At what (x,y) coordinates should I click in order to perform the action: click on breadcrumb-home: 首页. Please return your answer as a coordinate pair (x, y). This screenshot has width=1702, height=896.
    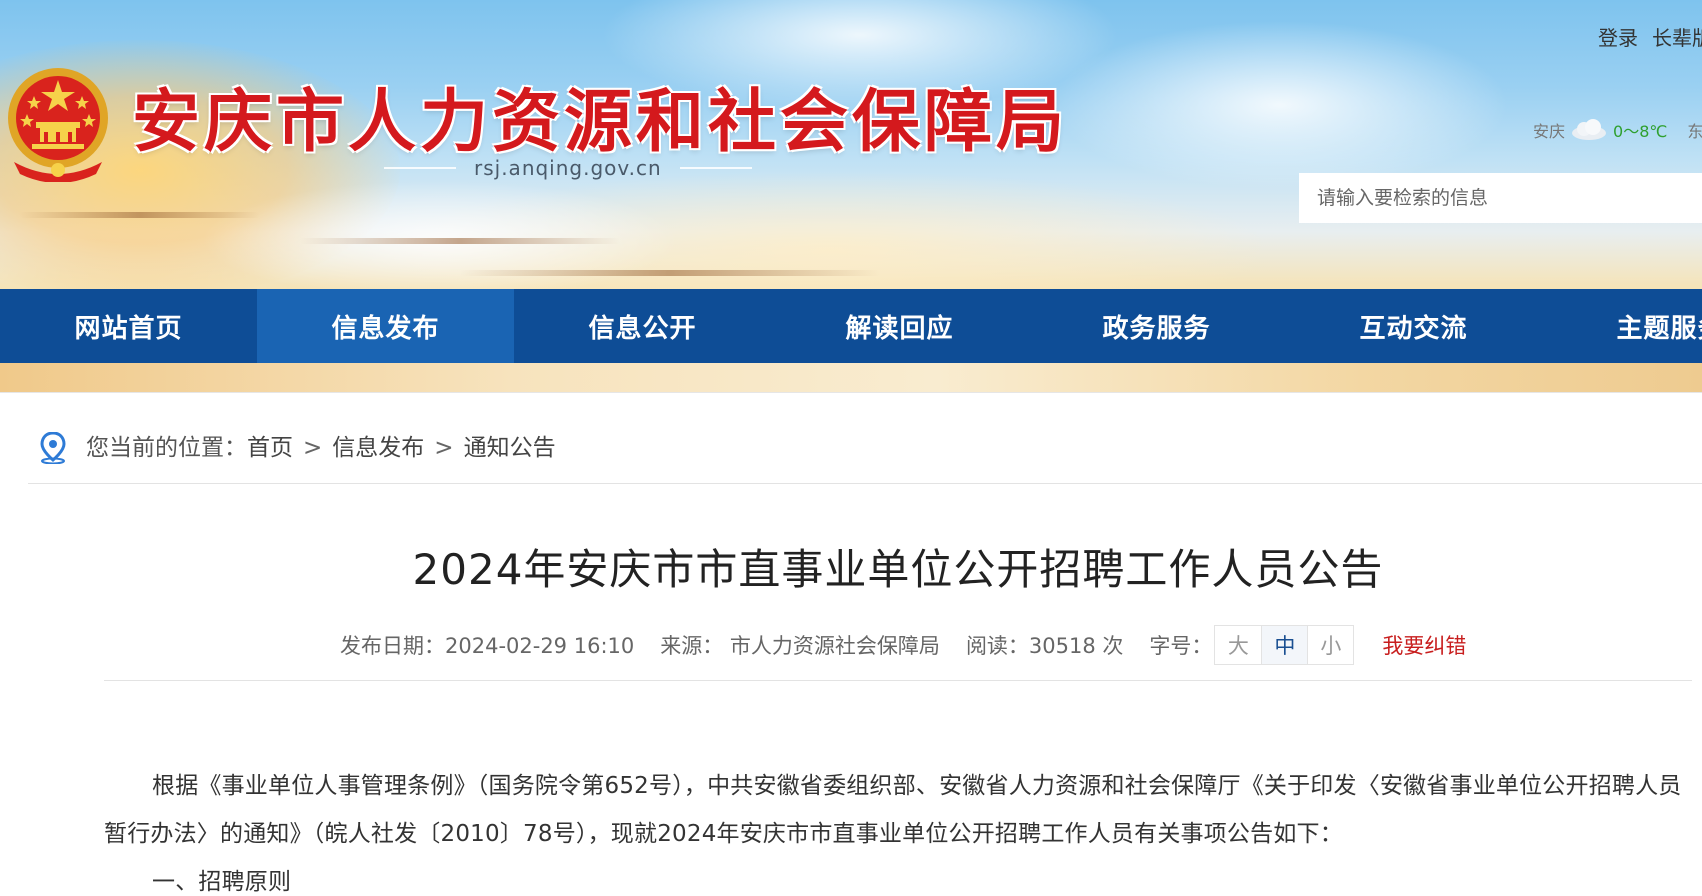
    Looking at the image, I should click on (270, 448).